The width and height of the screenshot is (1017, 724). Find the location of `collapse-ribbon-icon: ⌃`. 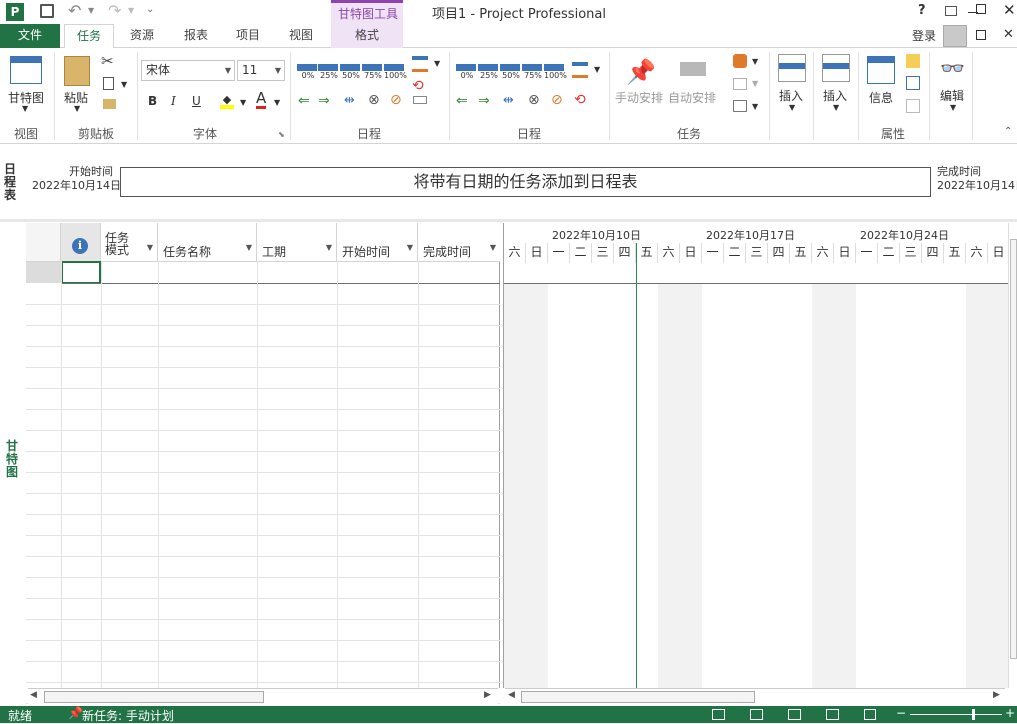

collapse-ribbon-icon: ⌃ is located at coordinates (1008, 131).